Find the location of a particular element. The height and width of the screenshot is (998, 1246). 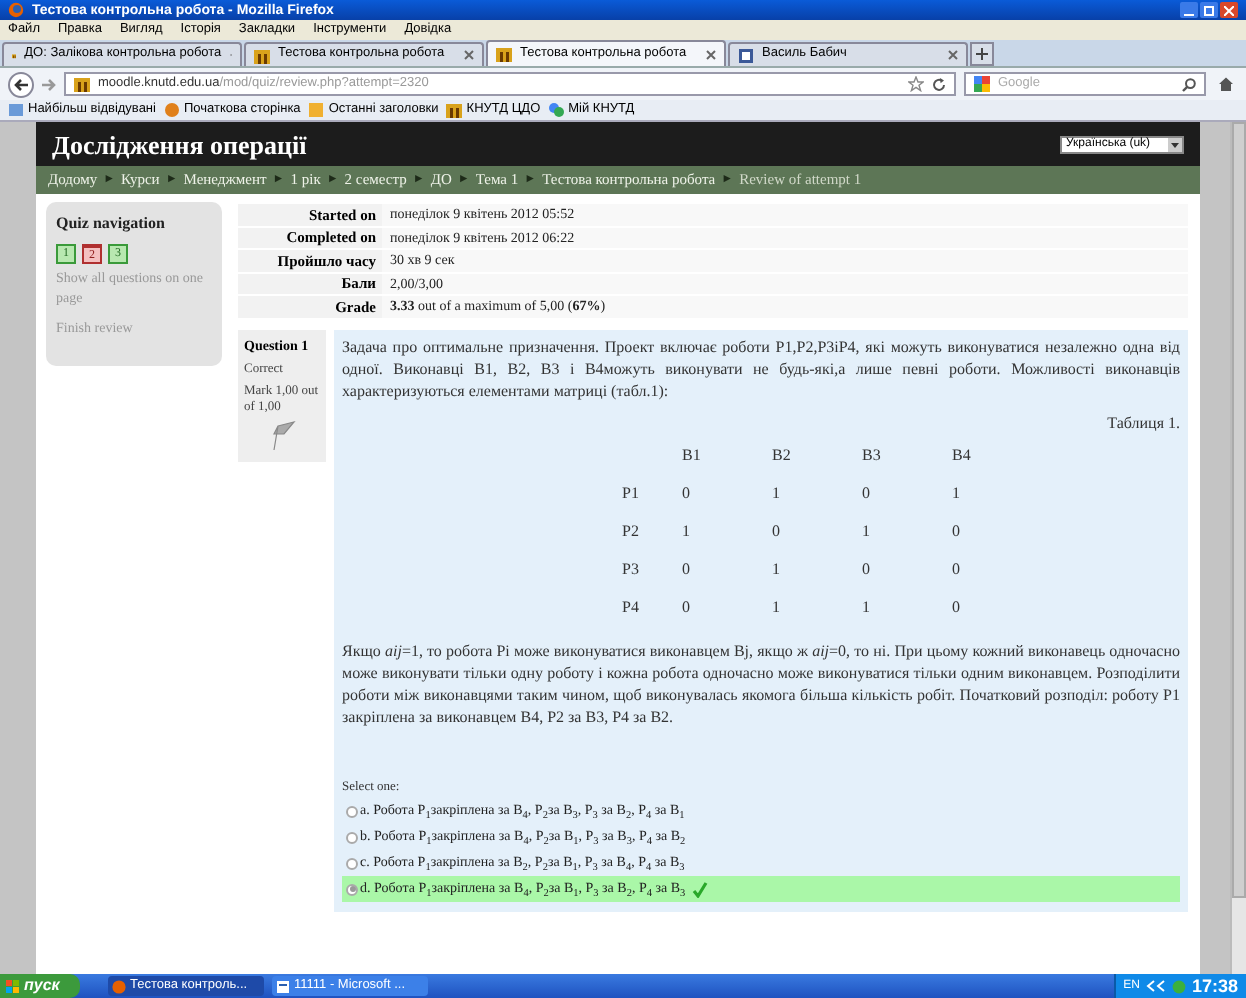

row-header: P1 is located at coordinates (631, 494).